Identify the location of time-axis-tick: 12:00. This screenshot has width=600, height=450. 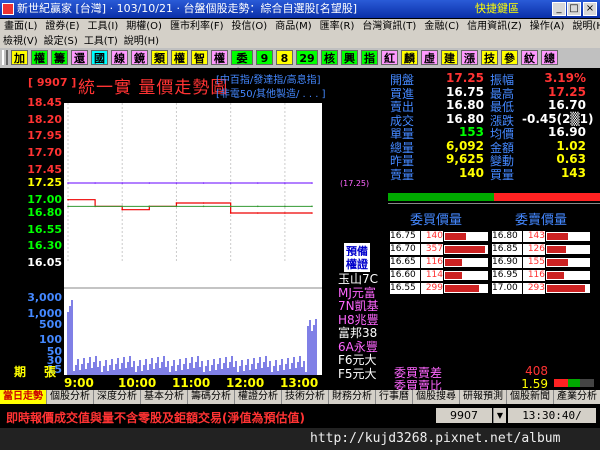
(245, 383).